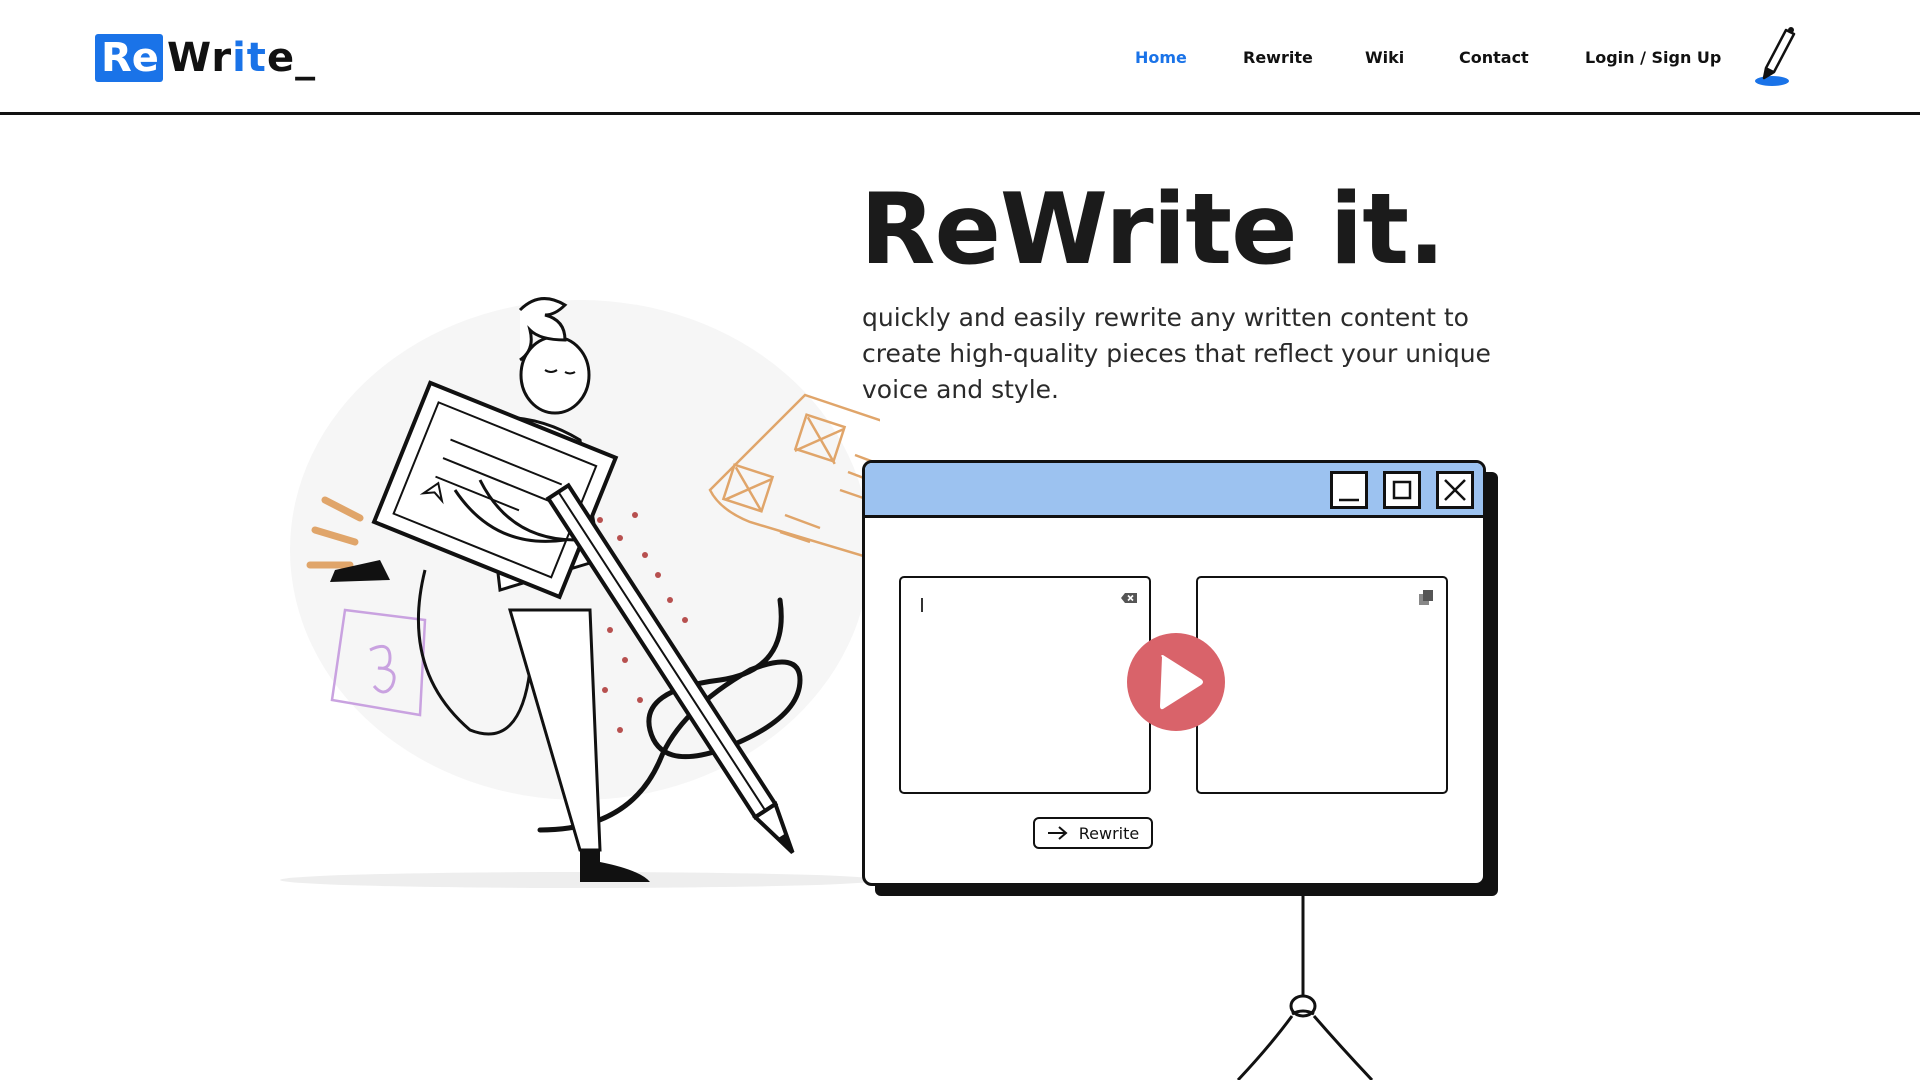  I want to click on nav-wiki: Wiki, so click(1384, 57).